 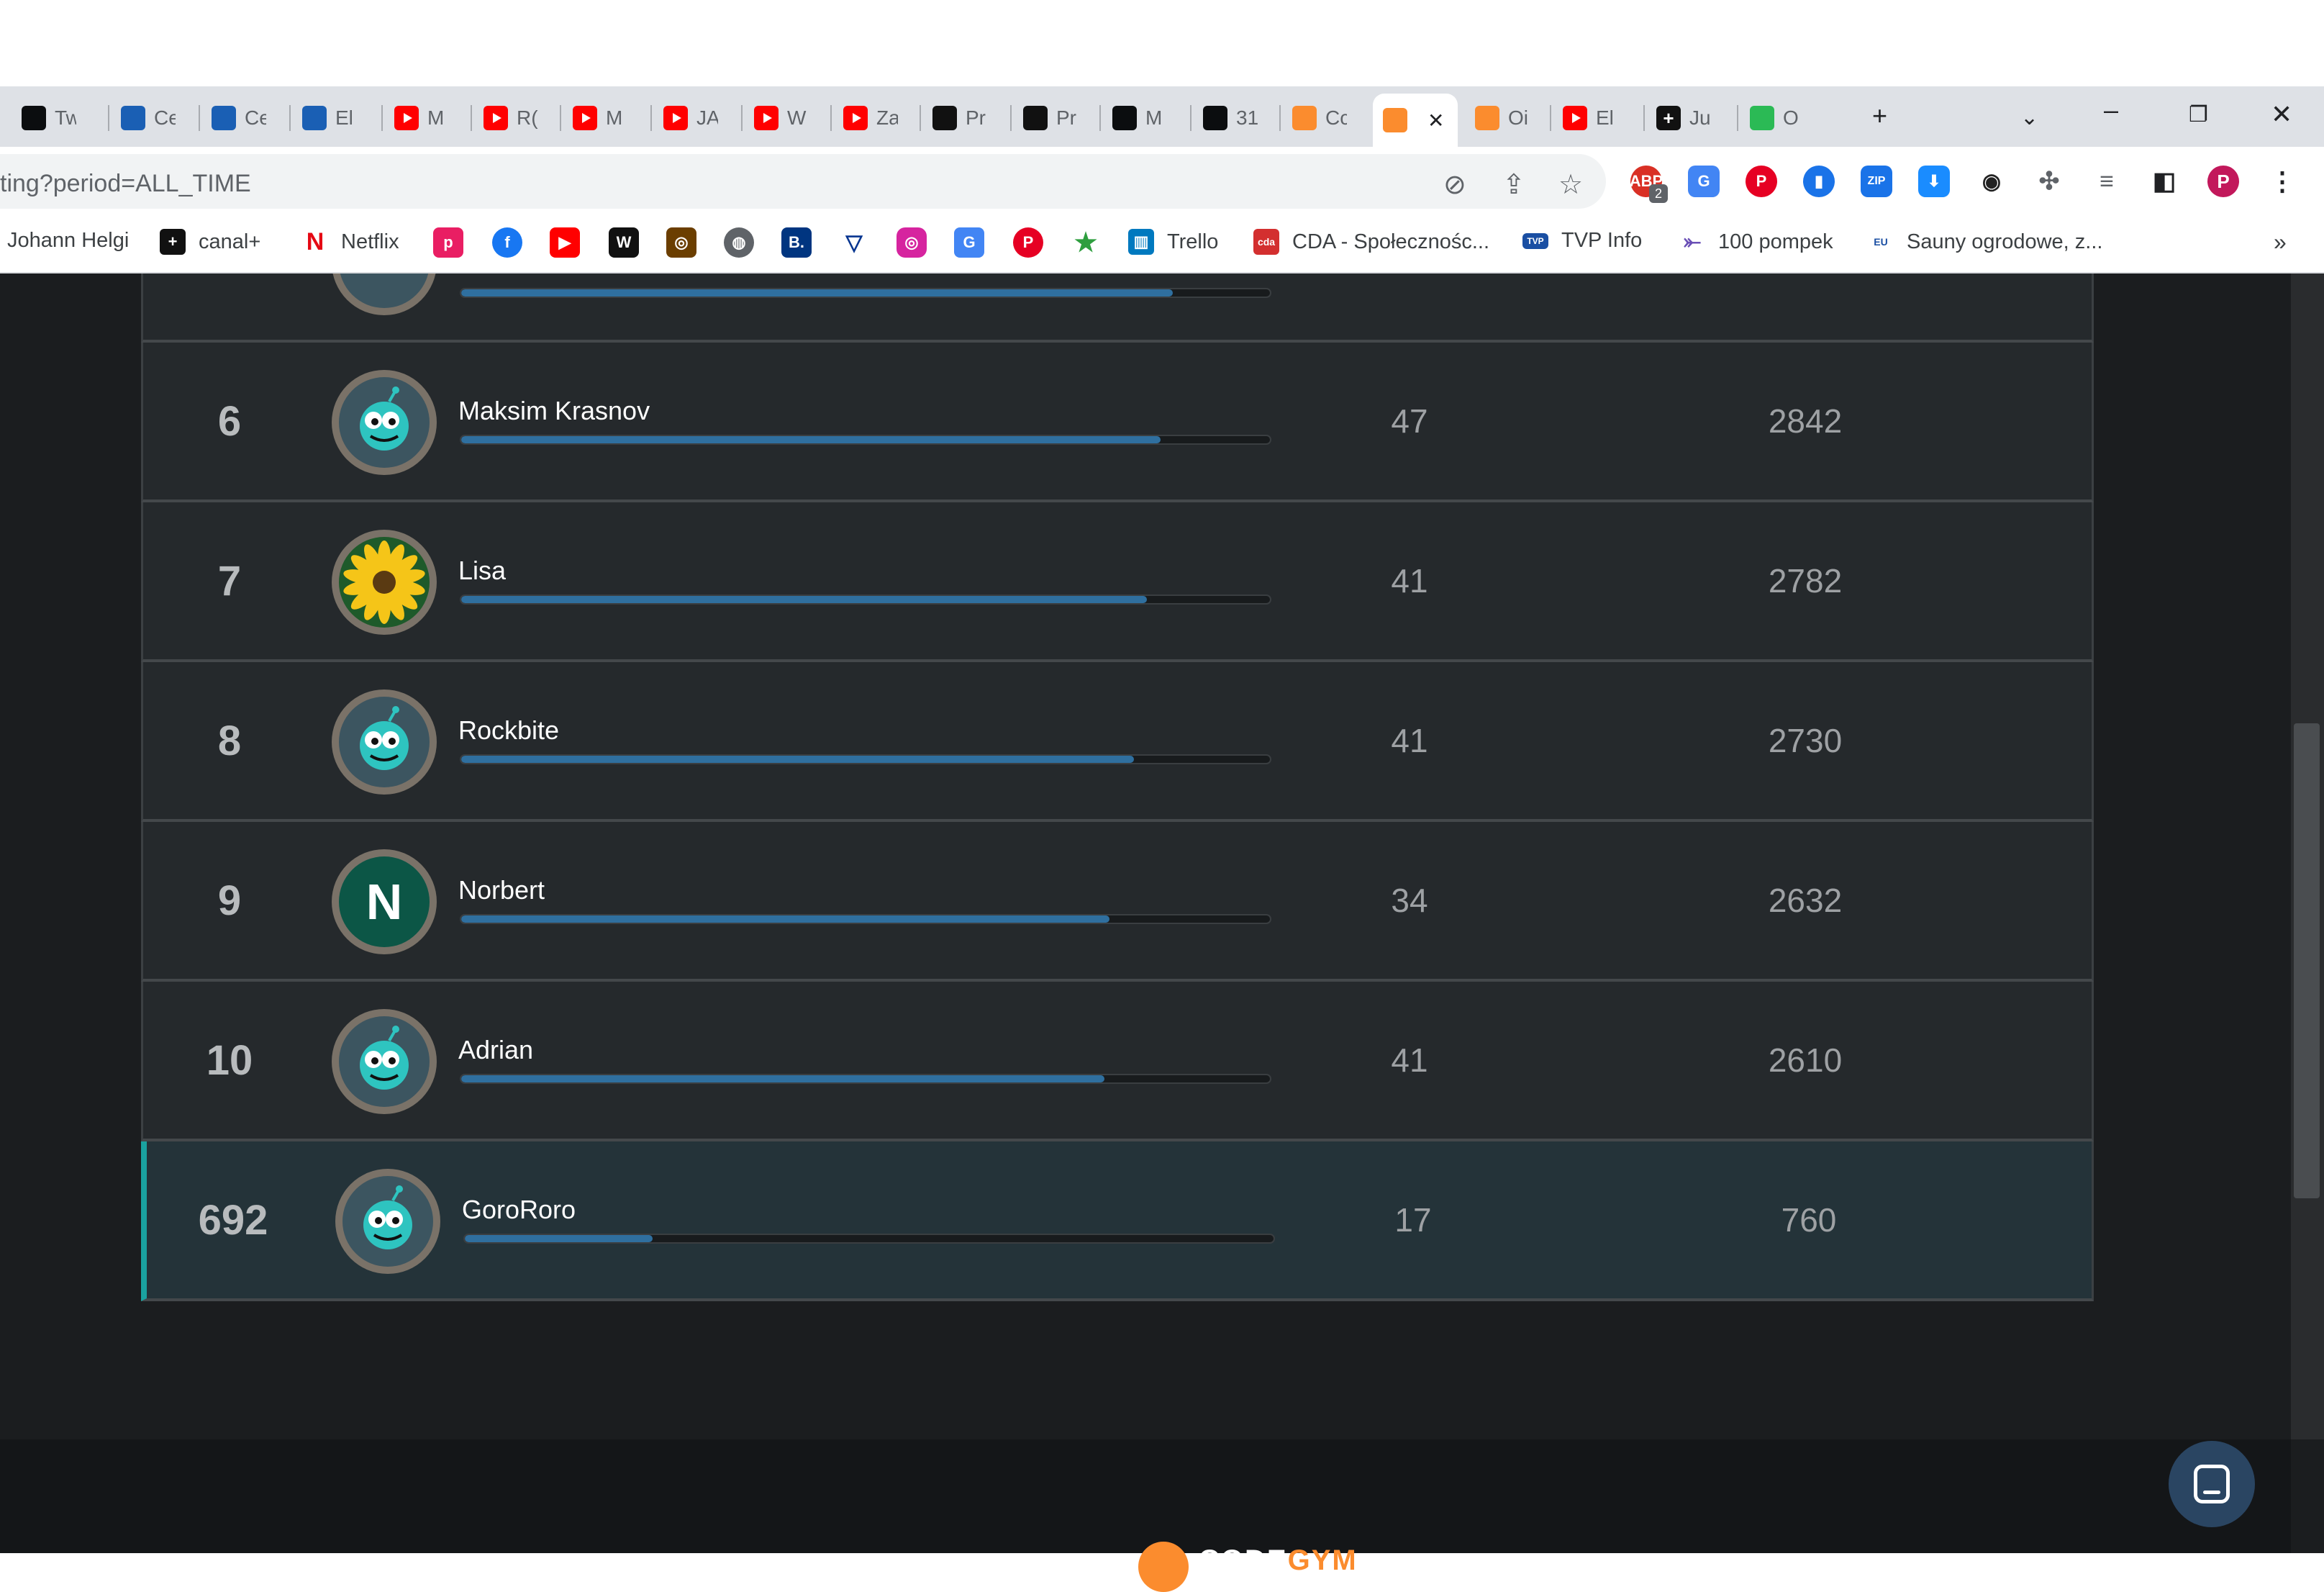 I want to click on leaderboard-row: 9 N Norbert 34 2632, so click(x=1117, y=902).